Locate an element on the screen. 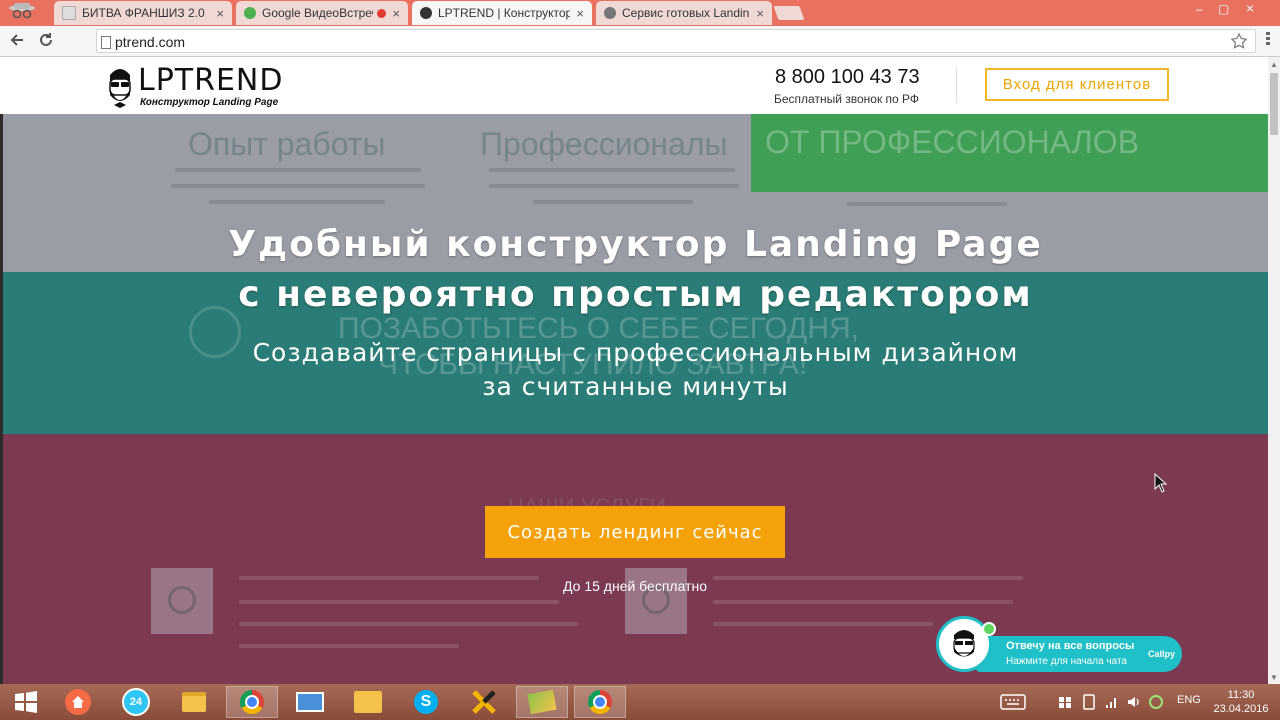 The height and width of the screenshot is (720, 1280). tab-lptrend: LPTREND | Конструктор л × is located at coordinates (502, 13).